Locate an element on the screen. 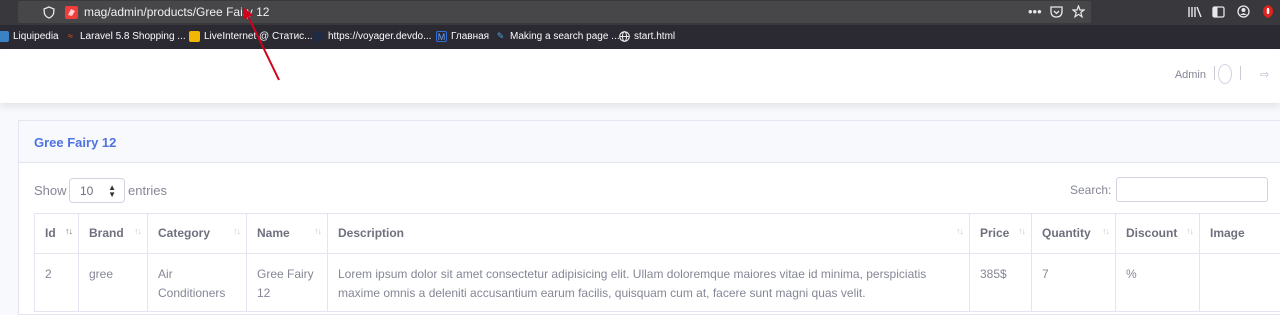 The width and height of the screenshot is (1280, 315). column-header-description: Description ↑↓ is located at coordinates (648, 233).